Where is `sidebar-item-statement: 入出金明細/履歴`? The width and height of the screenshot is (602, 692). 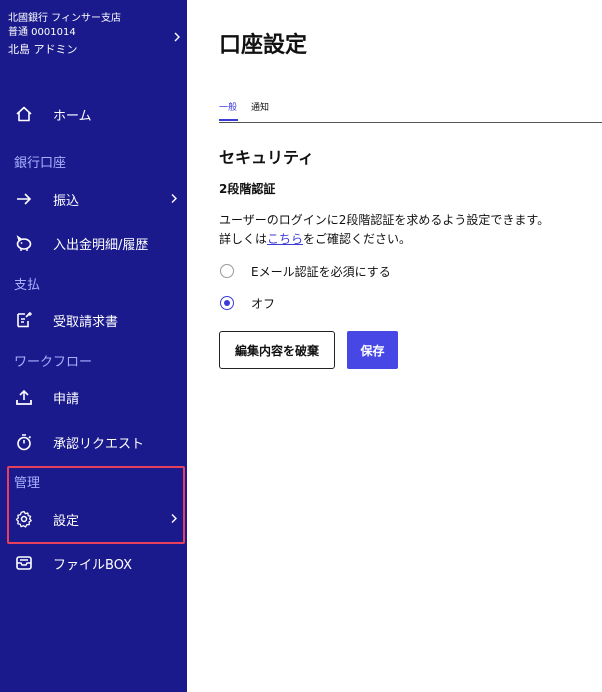
sidebar-item-statement: 入出金明細/履歴 is located at coordinates (93, 243).